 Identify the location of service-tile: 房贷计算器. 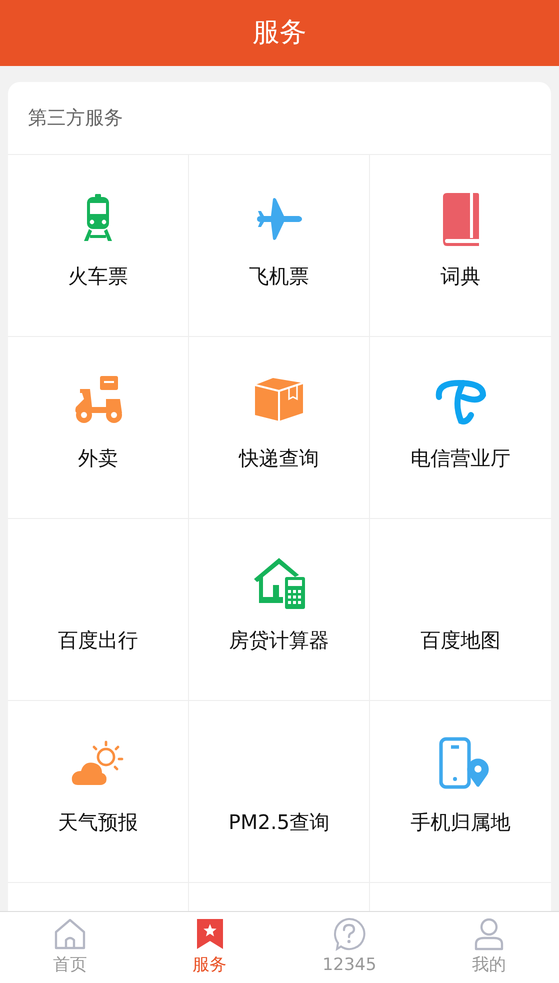
(279, 610).